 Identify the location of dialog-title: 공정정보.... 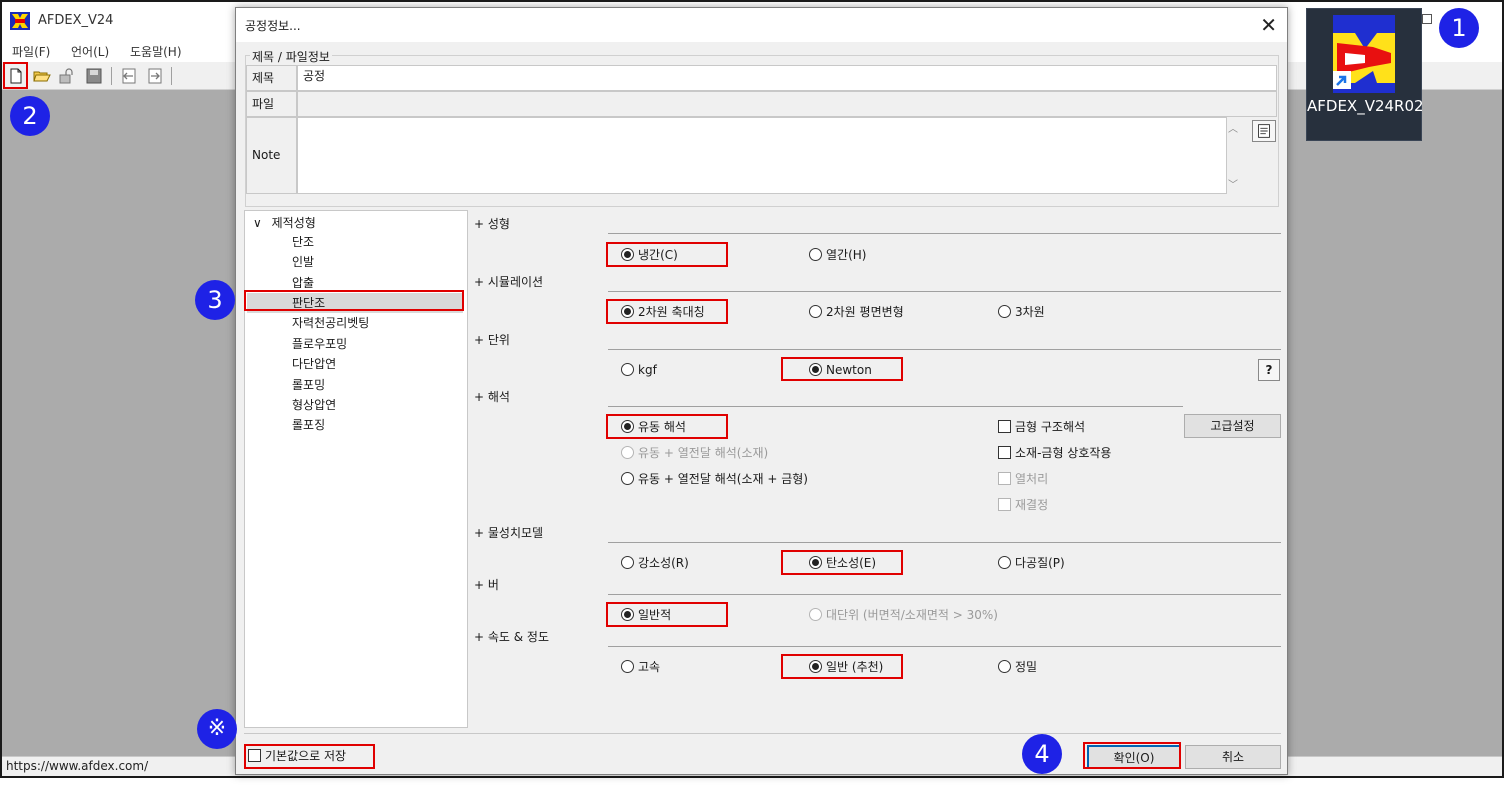
(273, 26).